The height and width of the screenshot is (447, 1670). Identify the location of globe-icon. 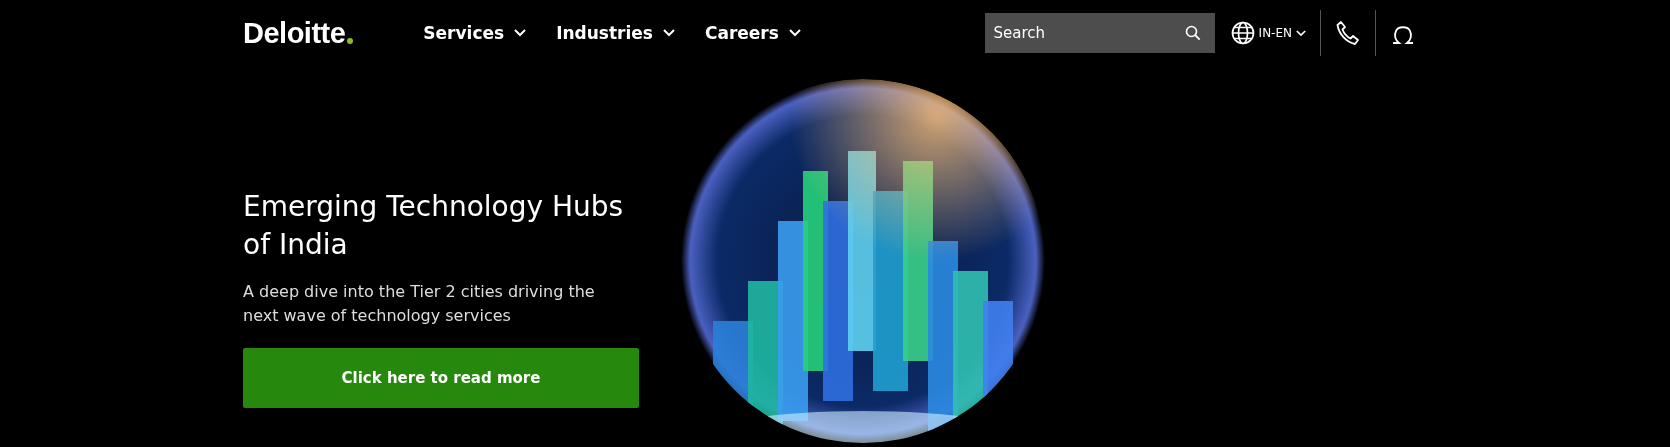
(1242, 33).